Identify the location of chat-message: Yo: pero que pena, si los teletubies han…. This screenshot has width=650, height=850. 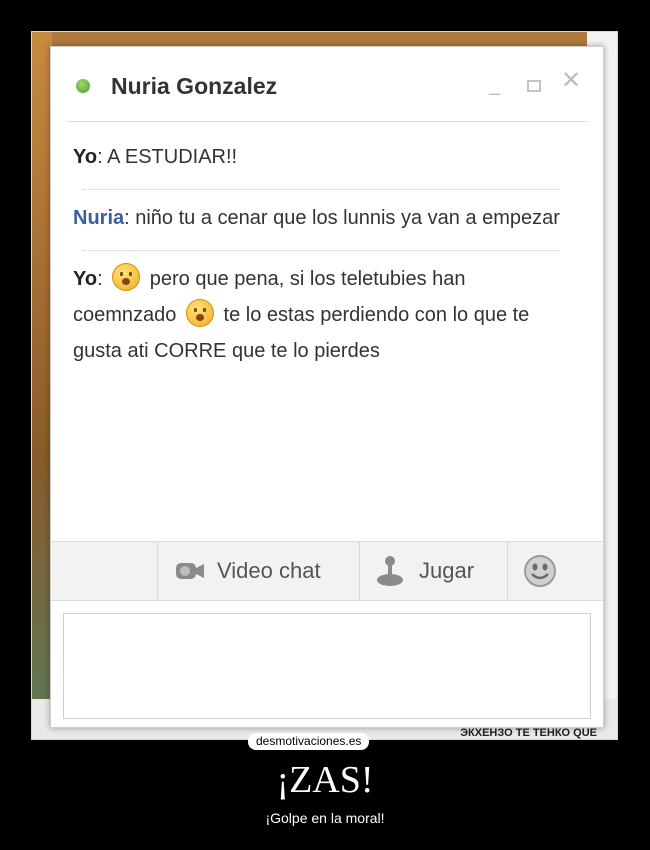
(323, 315).